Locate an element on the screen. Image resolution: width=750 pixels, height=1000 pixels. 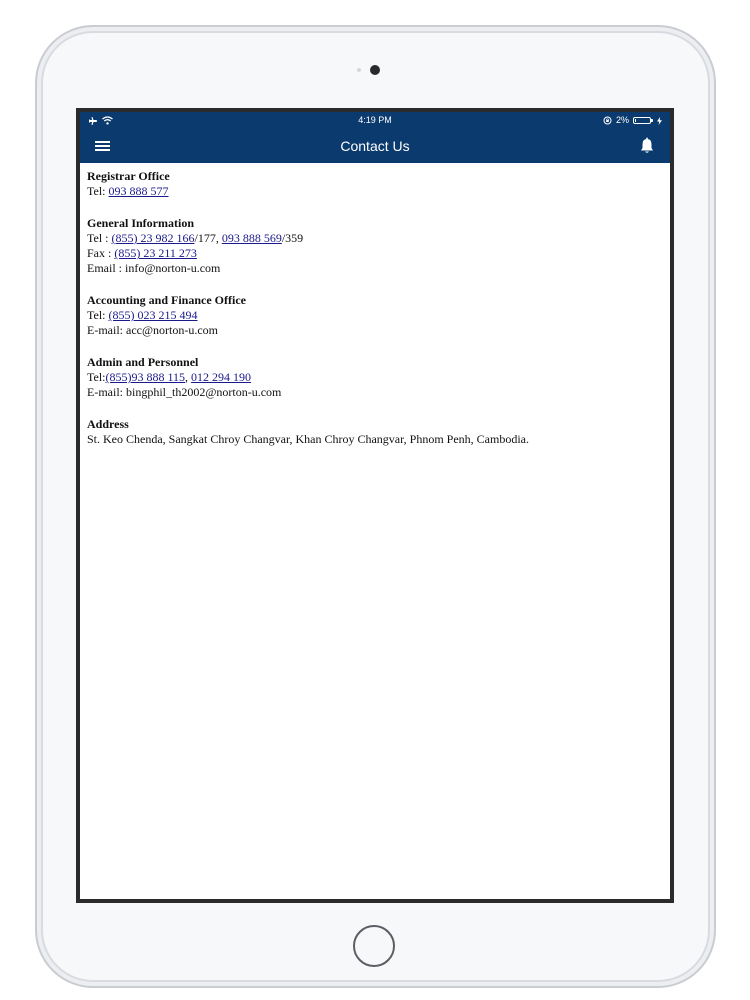
front-sensor is located at coordinates (359, 70).